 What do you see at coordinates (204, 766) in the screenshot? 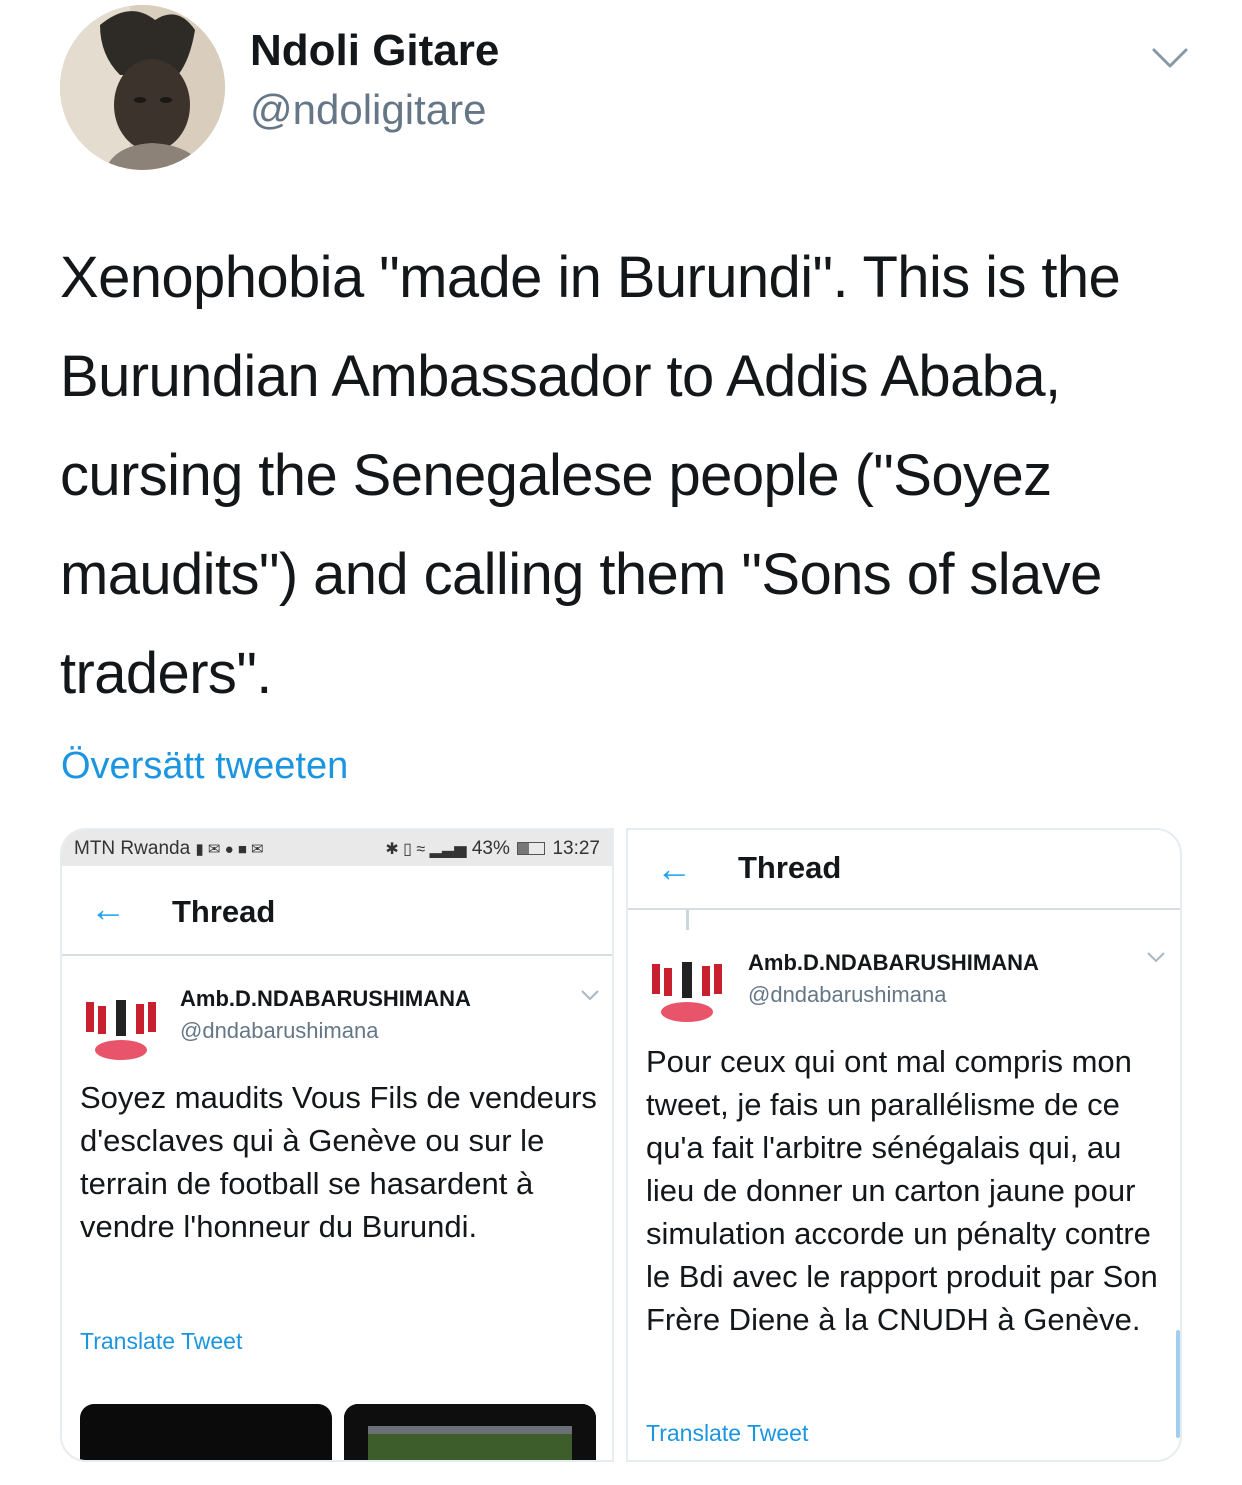
I see `translate-tweet-link: Översätt tweeten` at bounding box center [204, 766].